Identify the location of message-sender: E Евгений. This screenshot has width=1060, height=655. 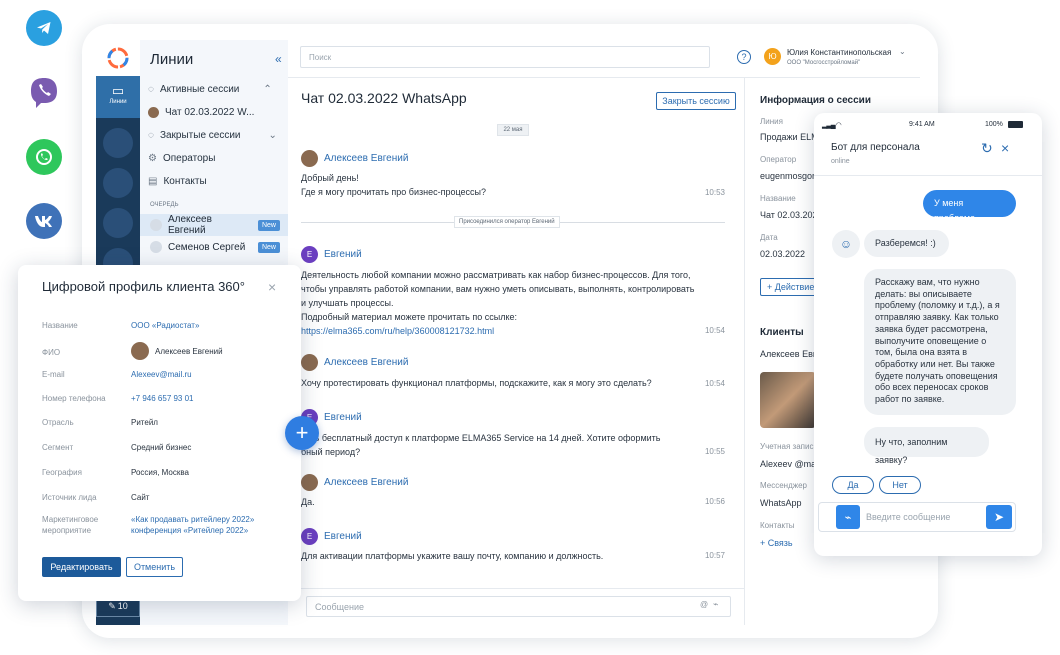
(331, 536).